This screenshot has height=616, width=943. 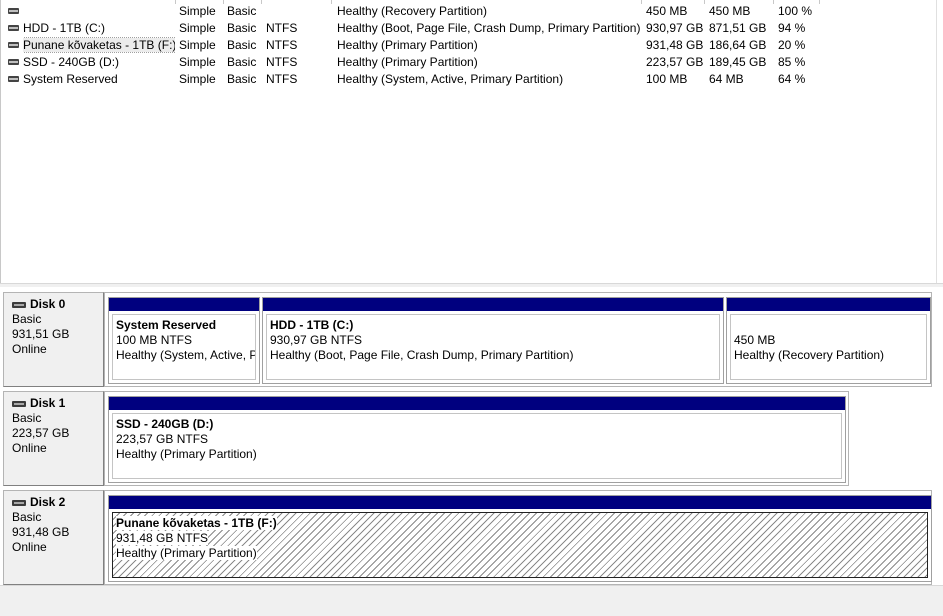 I want to click on vertical-scrollbar, so click(x=939, y=141).